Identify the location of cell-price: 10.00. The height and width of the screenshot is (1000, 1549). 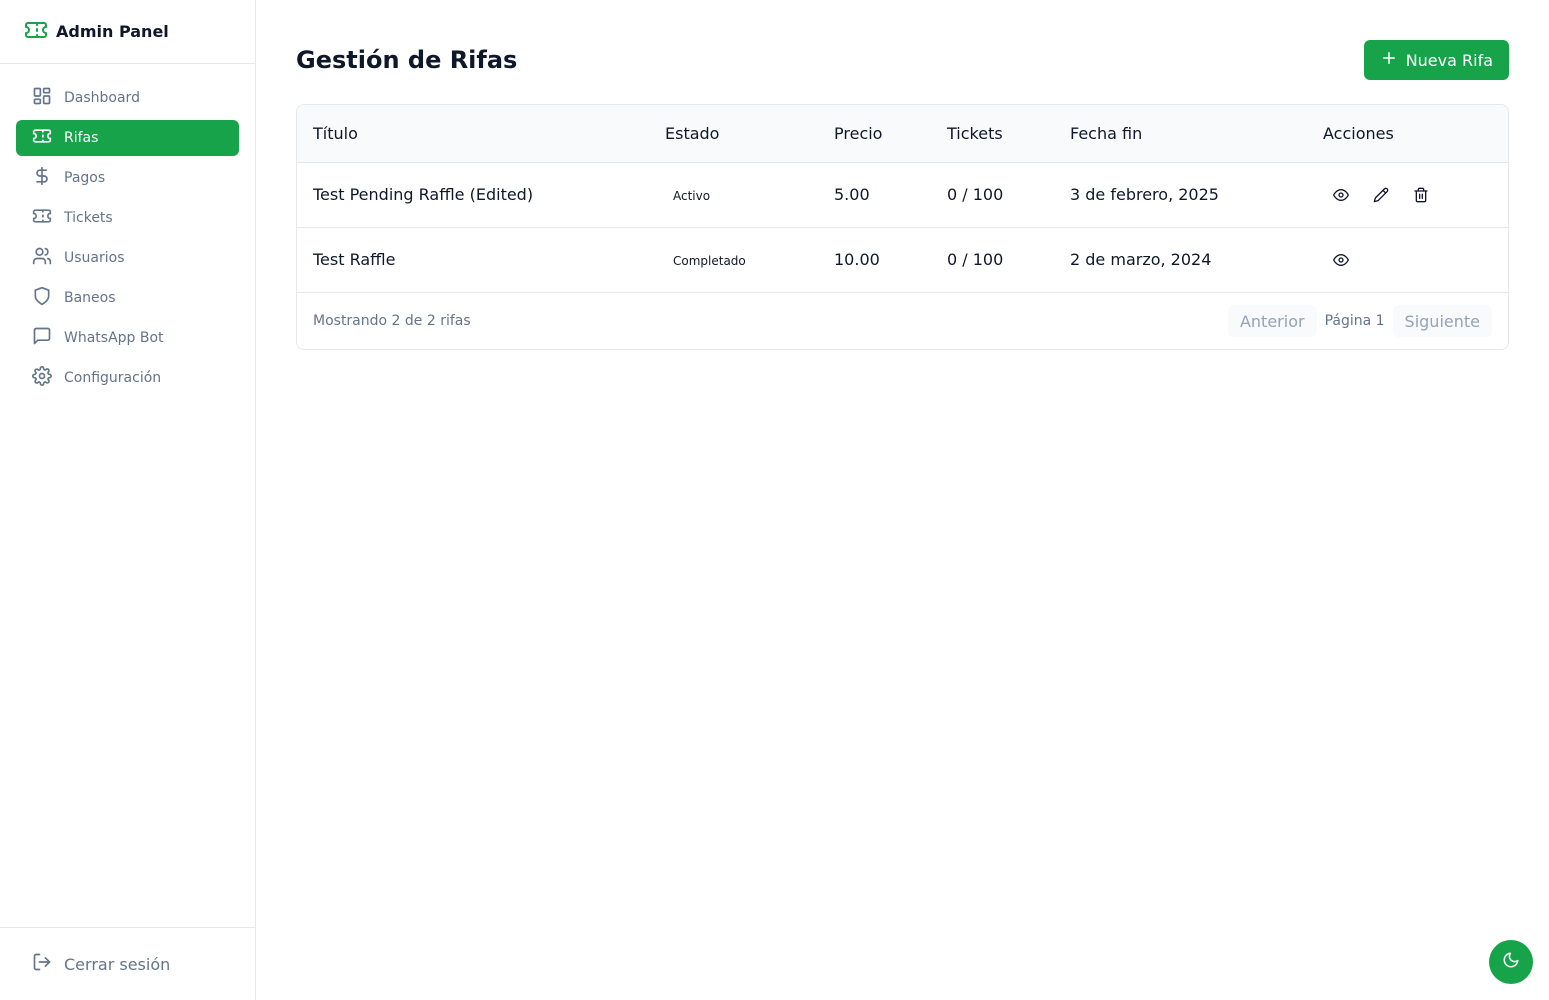
(857, 260).